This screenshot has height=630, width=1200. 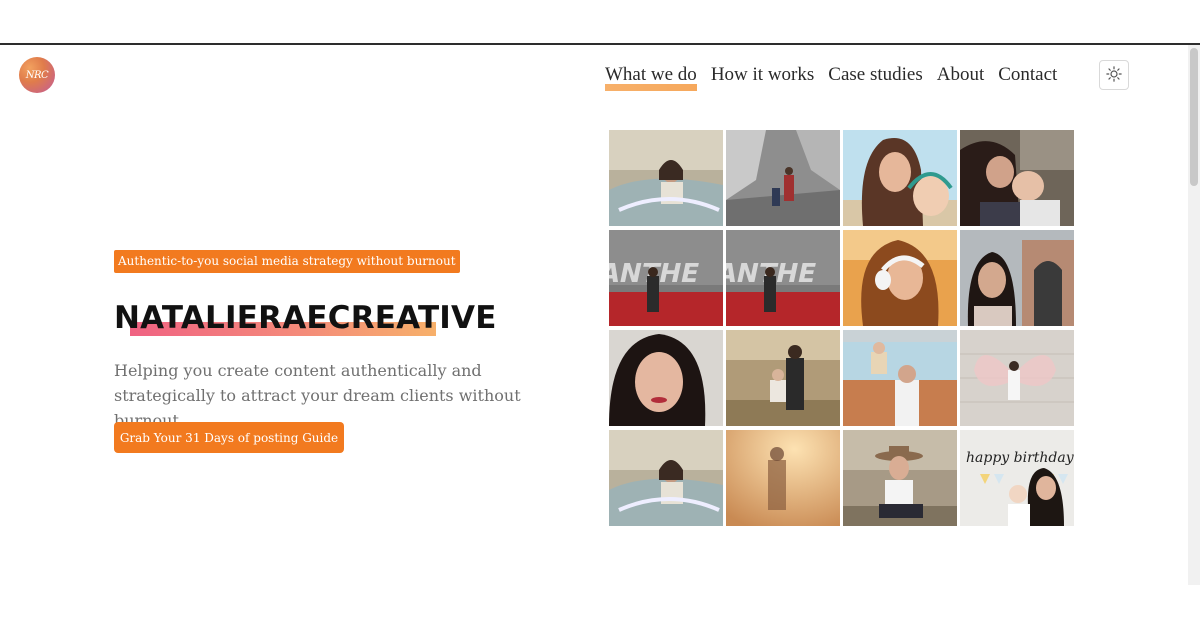 I want to click on photo-close-up-selfie, so click(x=666, y=378).